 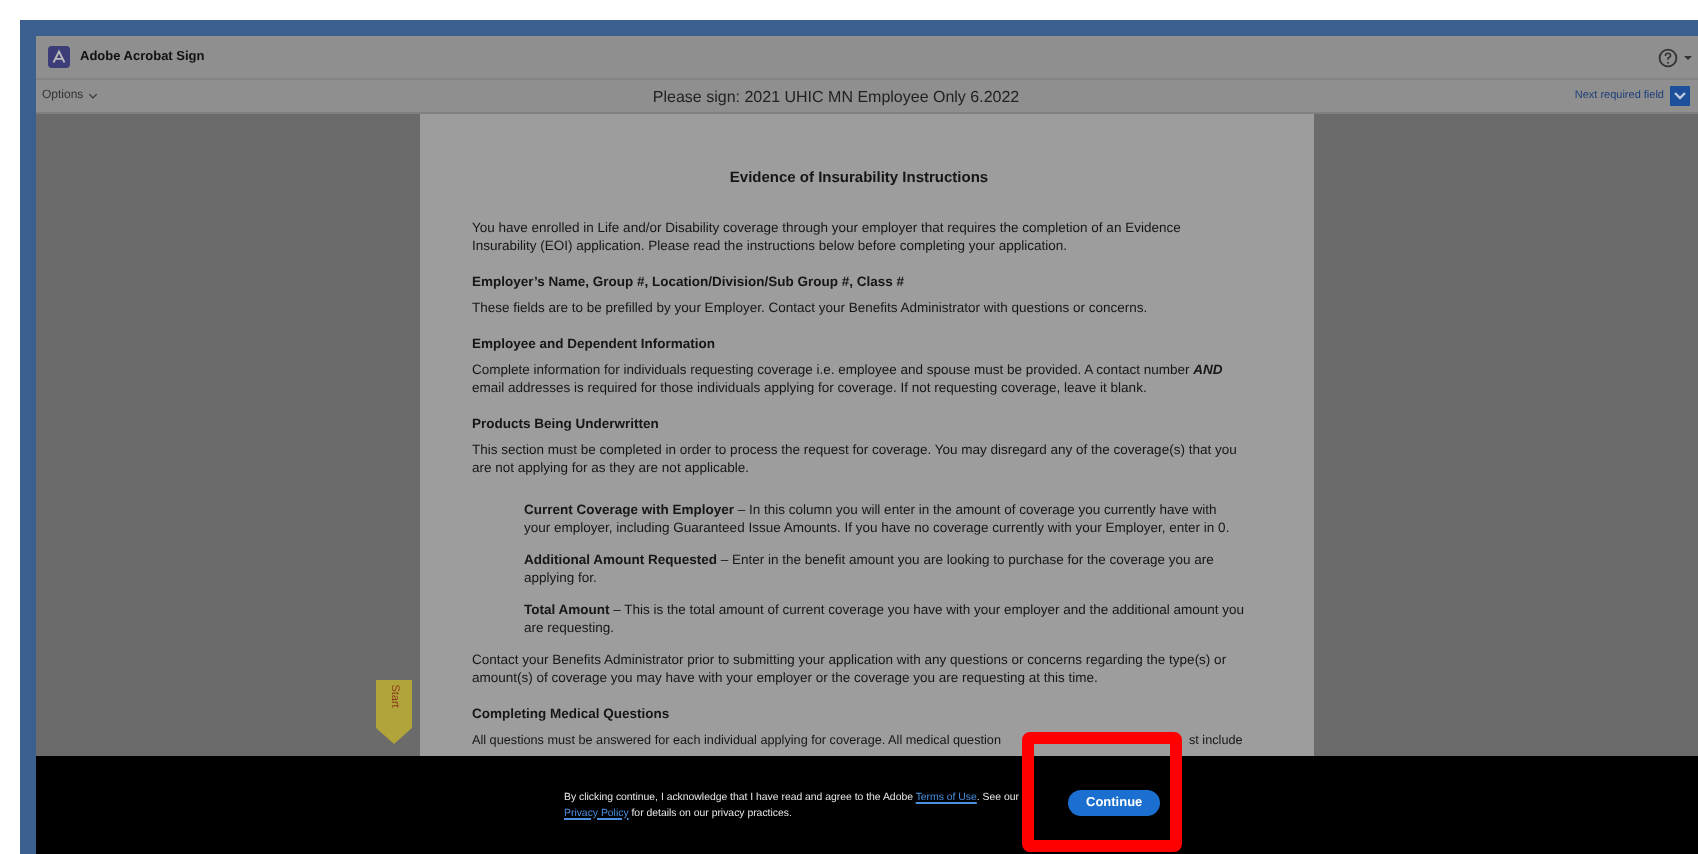 I want to click on document-title: Please sign: 2021 UHIC MN Employee Only 6.2022, so click(x=836, y=96).